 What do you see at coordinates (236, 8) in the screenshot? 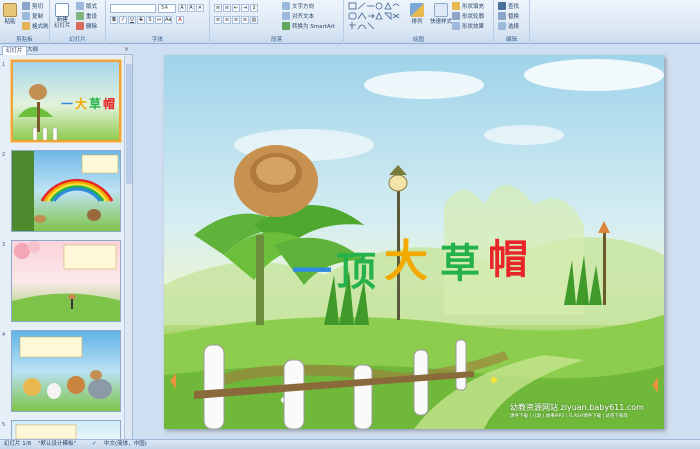
I see `decrease-indent-button: ⇤` at bounding box center [236, 8].